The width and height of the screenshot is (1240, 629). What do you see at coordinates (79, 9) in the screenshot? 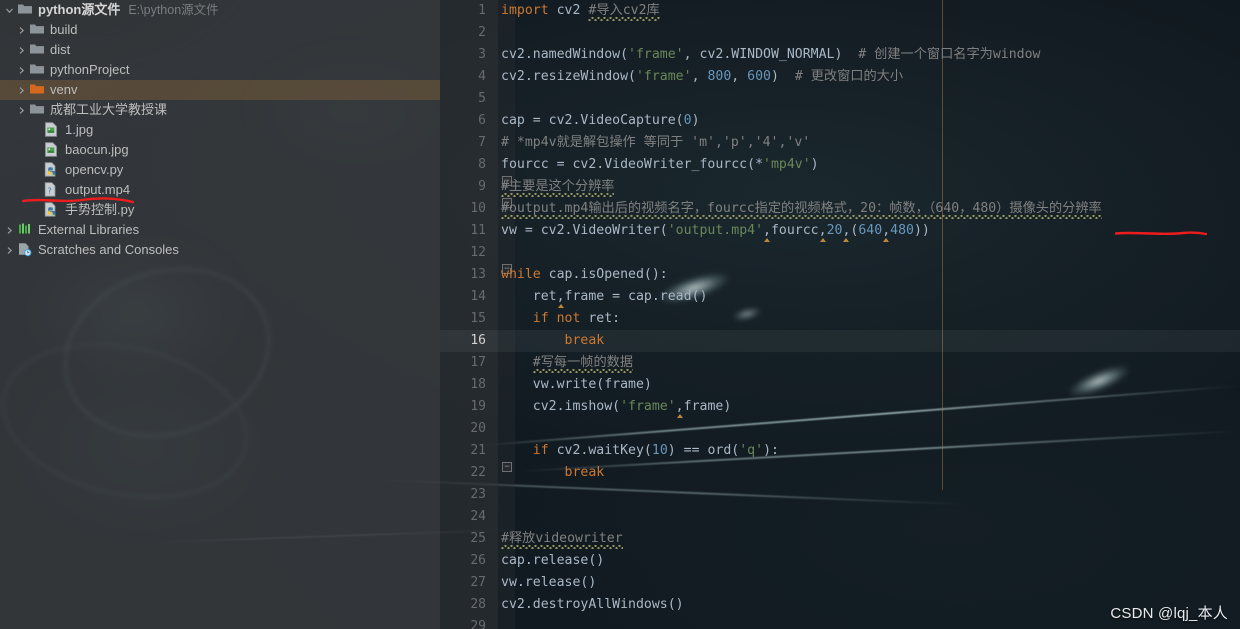
I see `project-root-label: python源文件` at bounding box center [79, 9].